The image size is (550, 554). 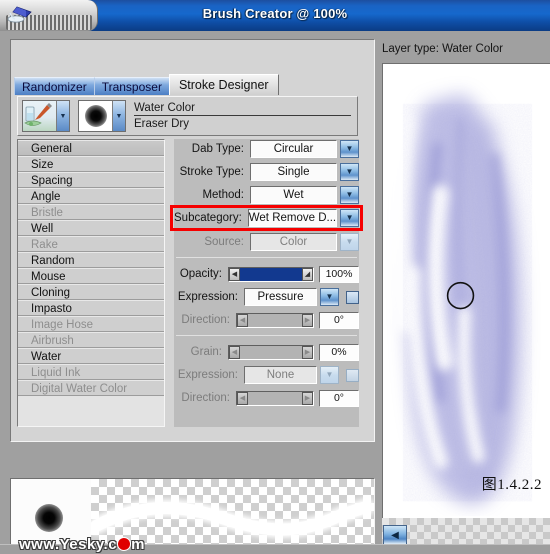 I want to click on dab-type-row: Dab Type: Circular ▼, so click(x=266, y=149).